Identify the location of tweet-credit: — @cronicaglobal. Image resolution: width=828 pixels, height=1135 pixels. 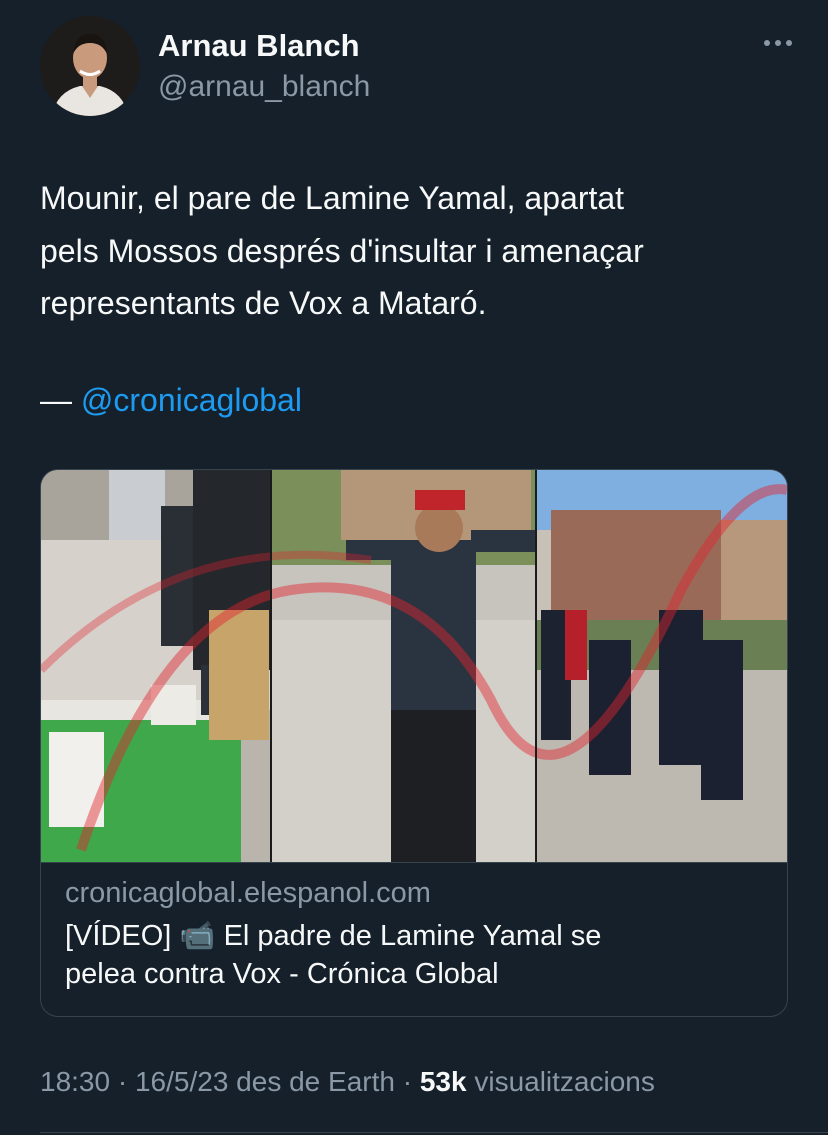
(171, 400).